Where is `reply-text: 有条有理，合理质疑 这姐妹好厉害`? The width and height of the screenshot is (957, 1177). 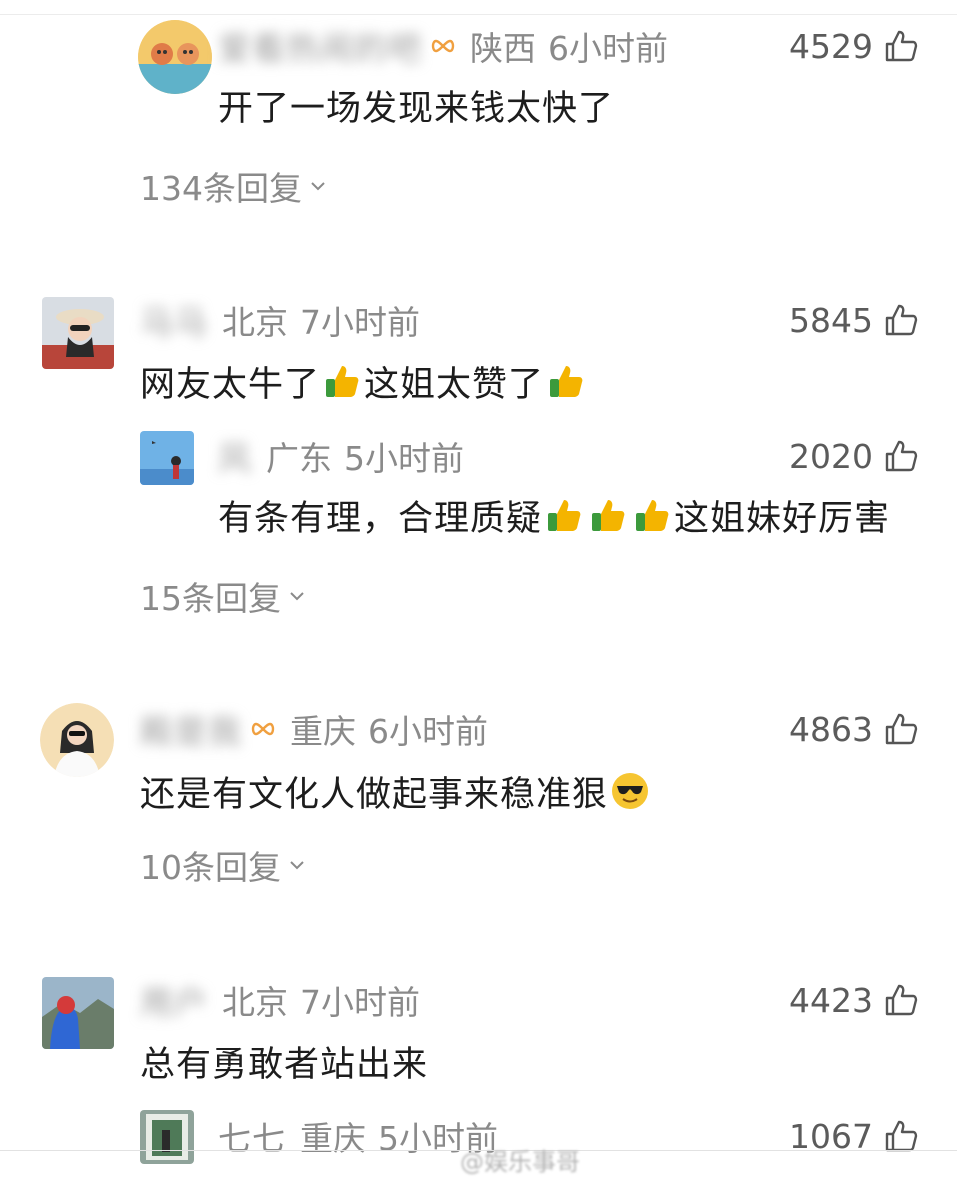 reply-text: 有条有理，合理质疑 这姐妹好厉害 is located at coordinates (554, 515).